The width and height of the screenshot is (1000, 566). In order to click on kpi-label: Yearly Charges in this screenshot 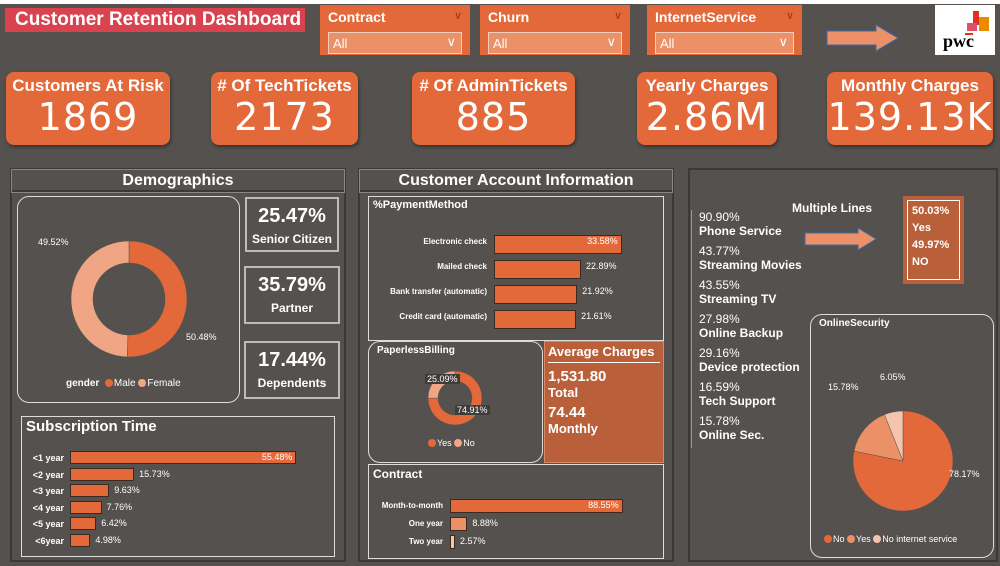, I will do `click(707, 85)`.